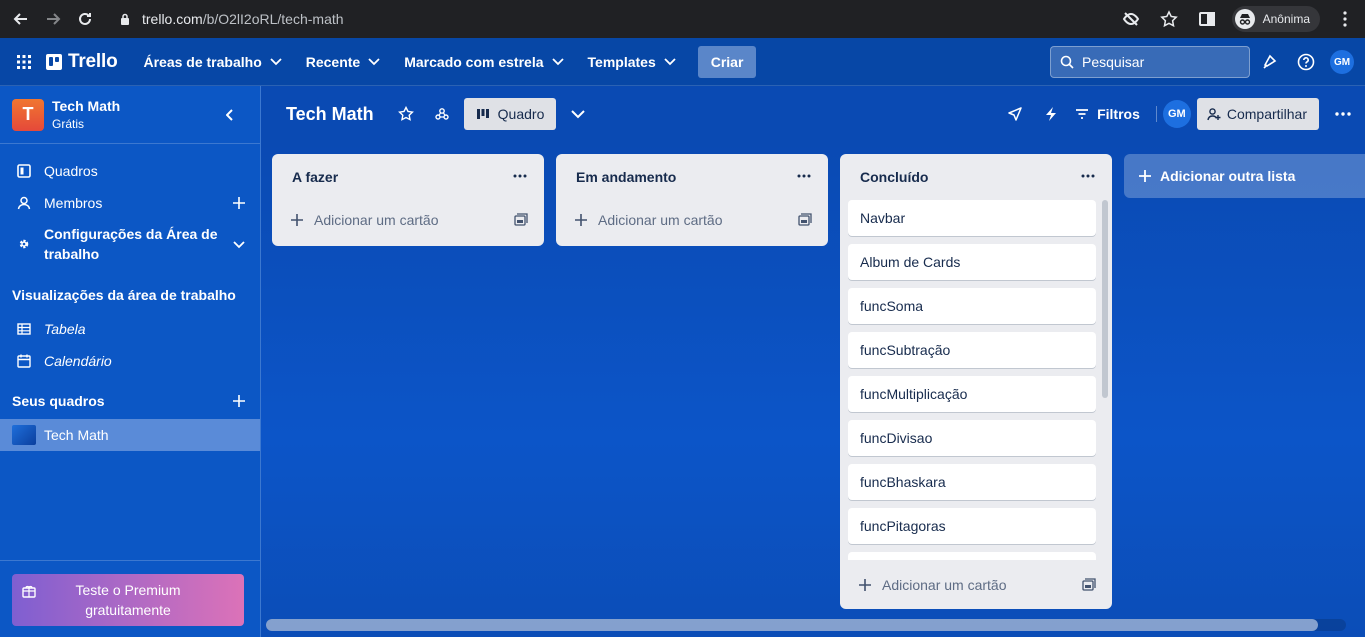 This screenshot has height=637, width=1365. What do you see at coordinates (230, 115) in the screenshot?
I see `collapse-sidebar-icon` at bounding box center [230, 115].